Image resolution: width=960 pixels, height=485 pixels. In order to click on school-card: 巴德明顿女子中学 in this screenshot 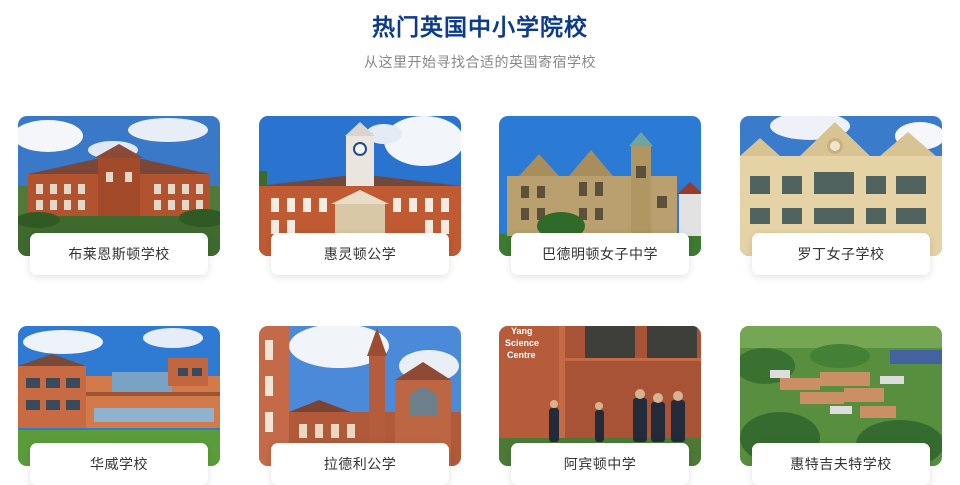, I will do `click(600, 196)`.